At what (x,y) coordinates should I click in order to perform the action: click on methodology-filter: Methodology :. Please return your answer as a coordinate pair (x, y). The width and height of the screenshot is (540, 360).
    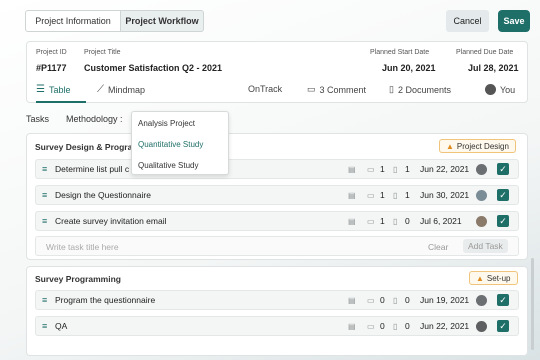
    Looking at the image, I should click on (94, 119).